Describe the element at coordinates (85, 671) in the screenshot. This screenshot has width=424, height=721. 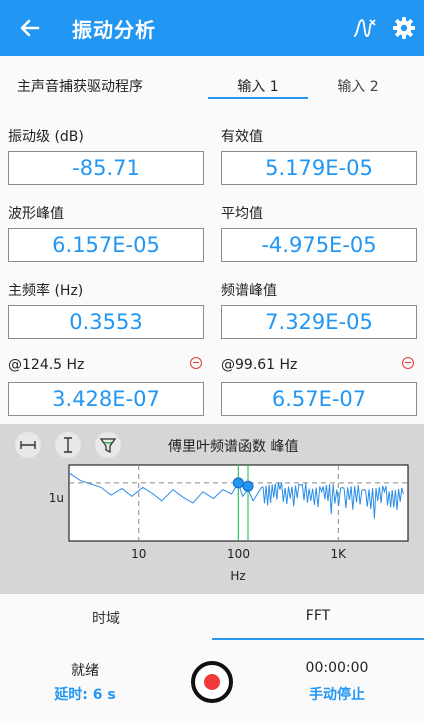
I see `status-text: 就绪` at that location.